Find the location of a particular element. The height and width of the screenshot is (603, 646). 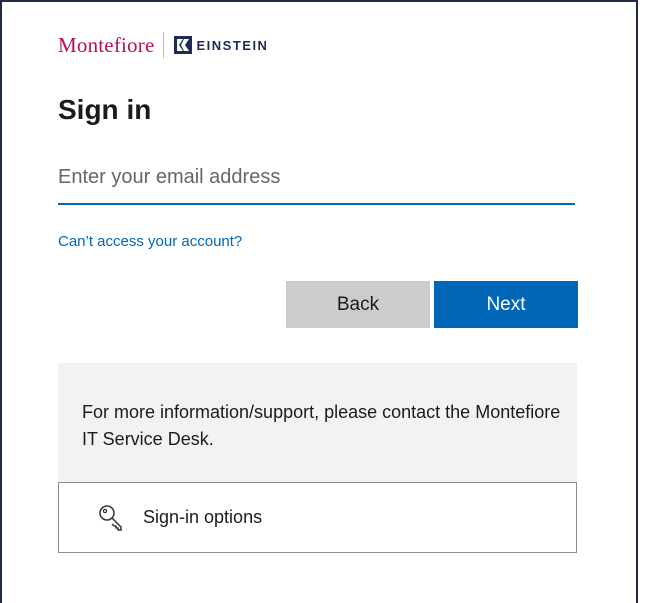

einstein-logo-text: EINSTEIN is located at coordinates (232, 45).